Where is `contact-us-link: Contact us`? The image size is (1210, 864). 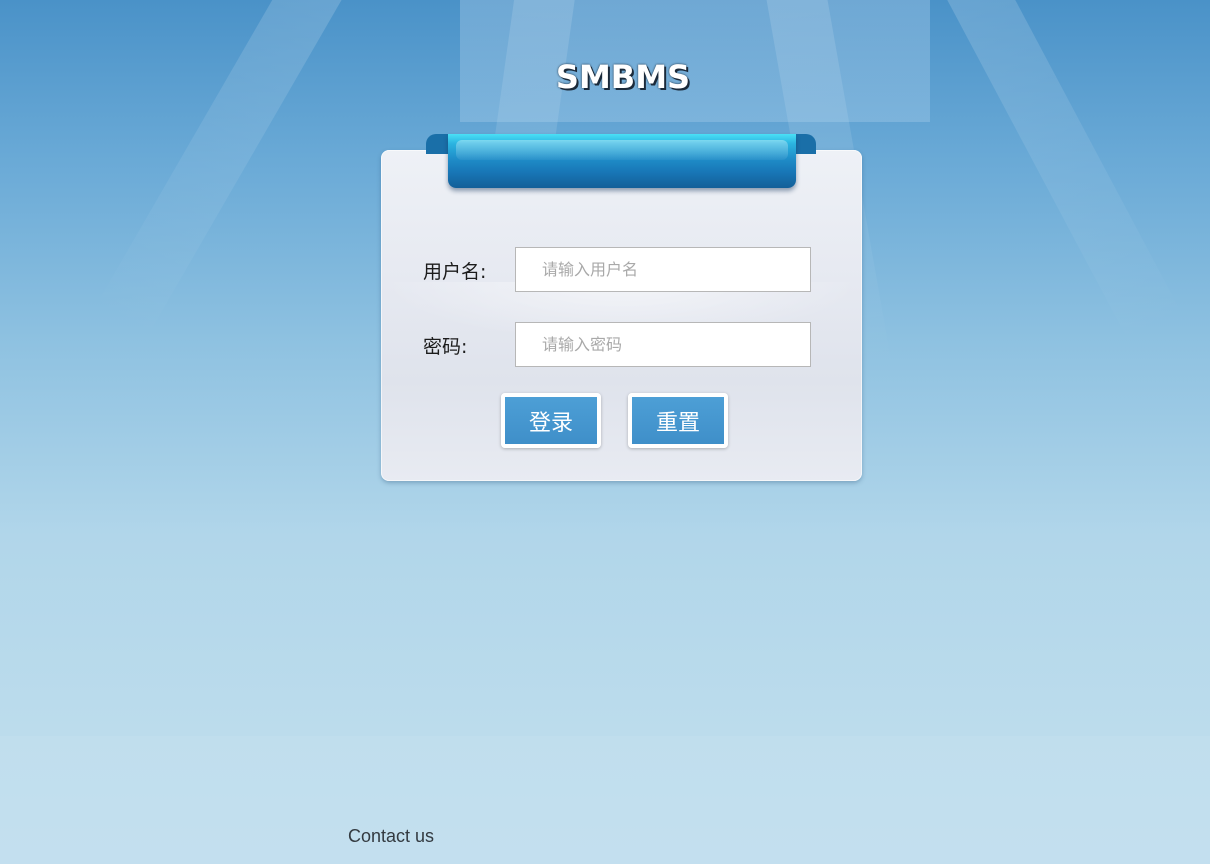 contact-us-link: Contact us is located at coordinates (391, 836).